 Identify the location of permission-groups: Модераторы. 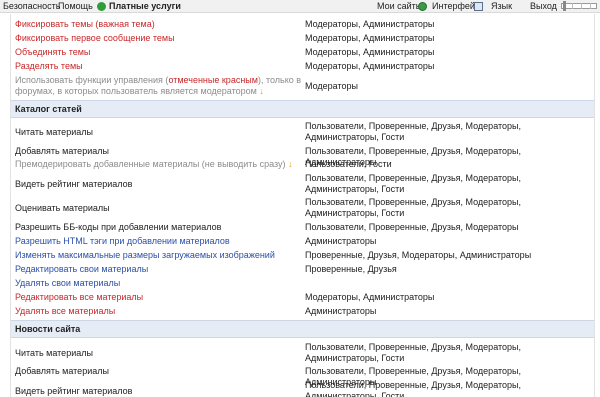
(448, 86).